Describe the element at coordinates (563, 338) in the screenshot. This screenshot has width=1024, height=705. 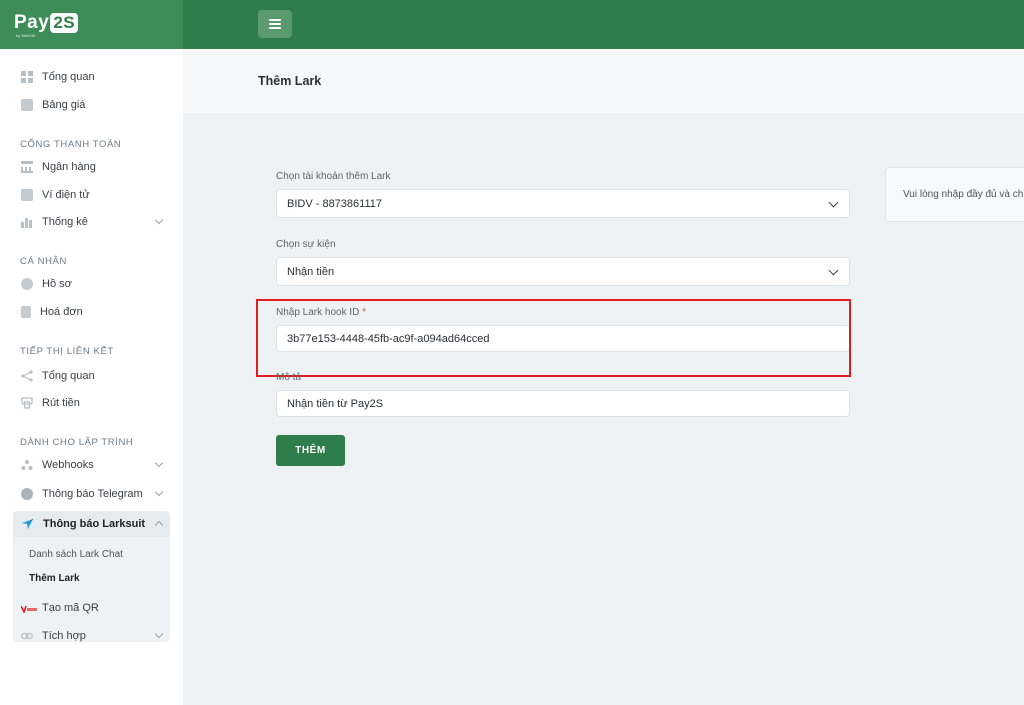
I see `hook-id-input` at that location.